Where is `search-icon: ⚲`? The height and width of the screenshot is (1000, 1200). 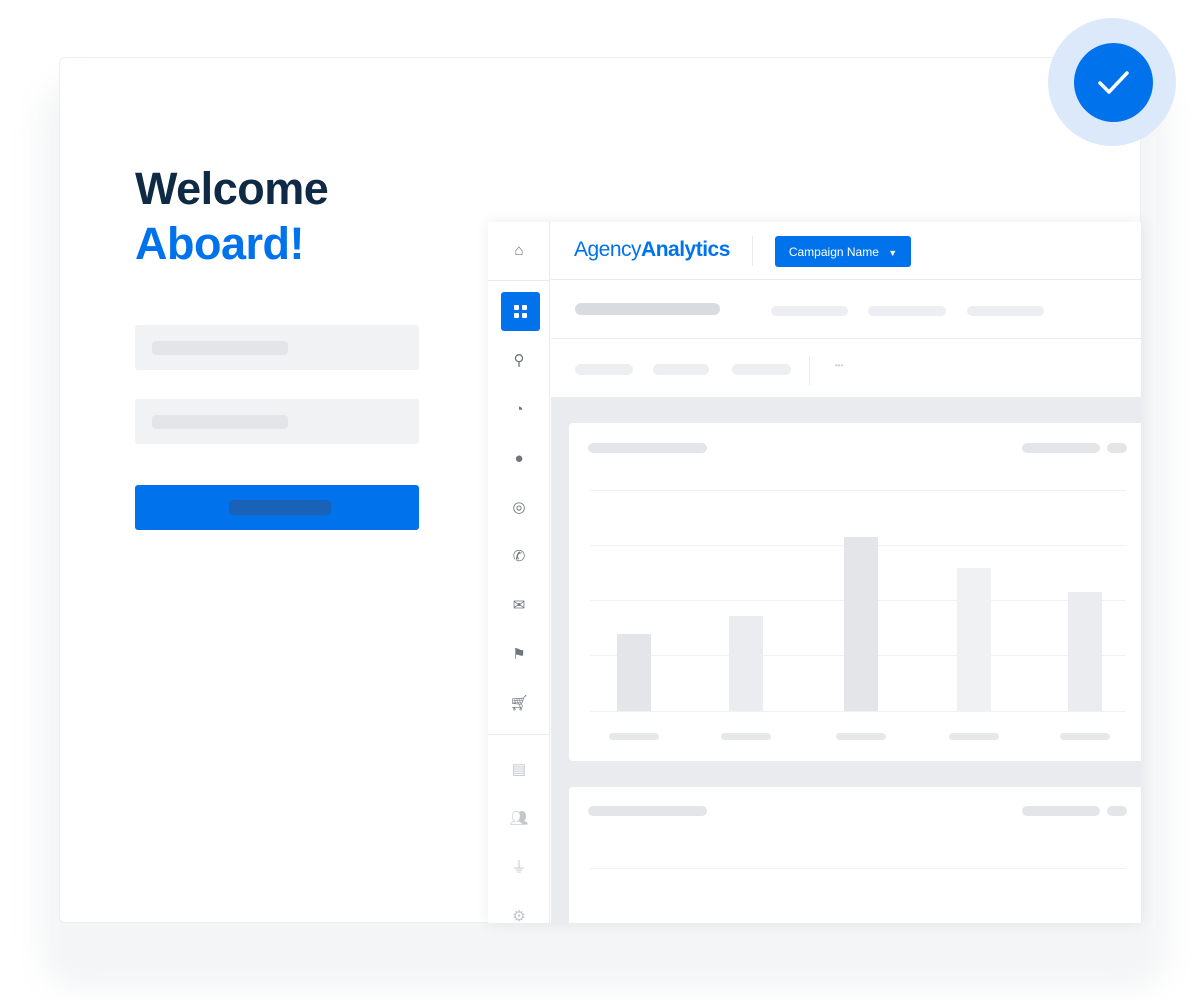
search-icon: ⚲ is located at coordinates (519, 361).